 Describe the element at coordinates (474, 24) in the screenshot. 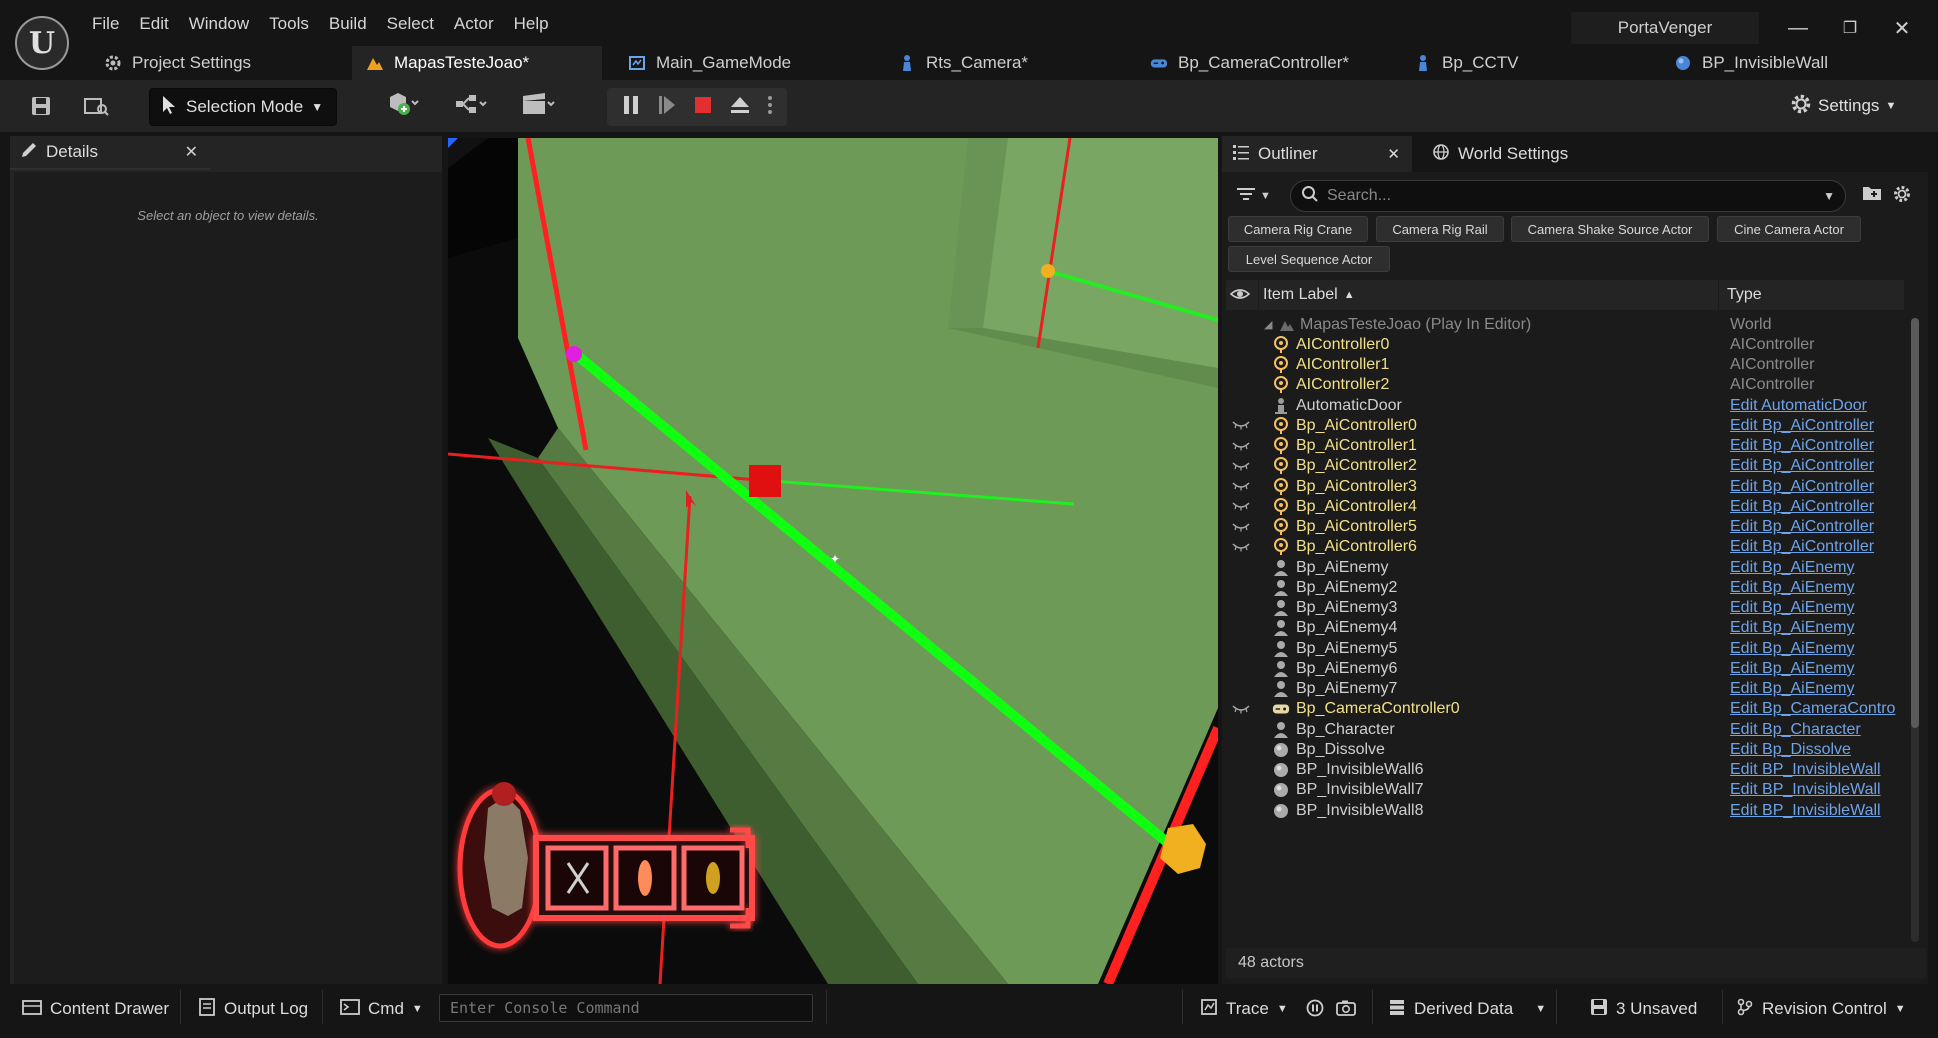

I see `menu-actor: Actor` at that location.